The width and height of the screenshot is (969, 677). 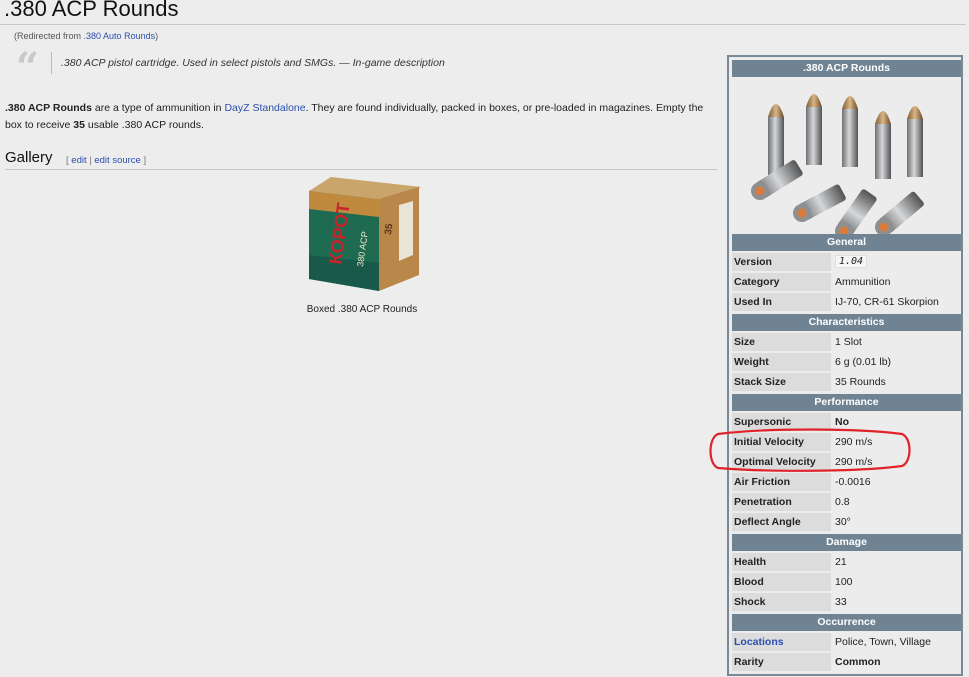 What do you see at coordinates (51, 63) in the screenshot?
I see `quote-divider` at bounding box center [51, 63].